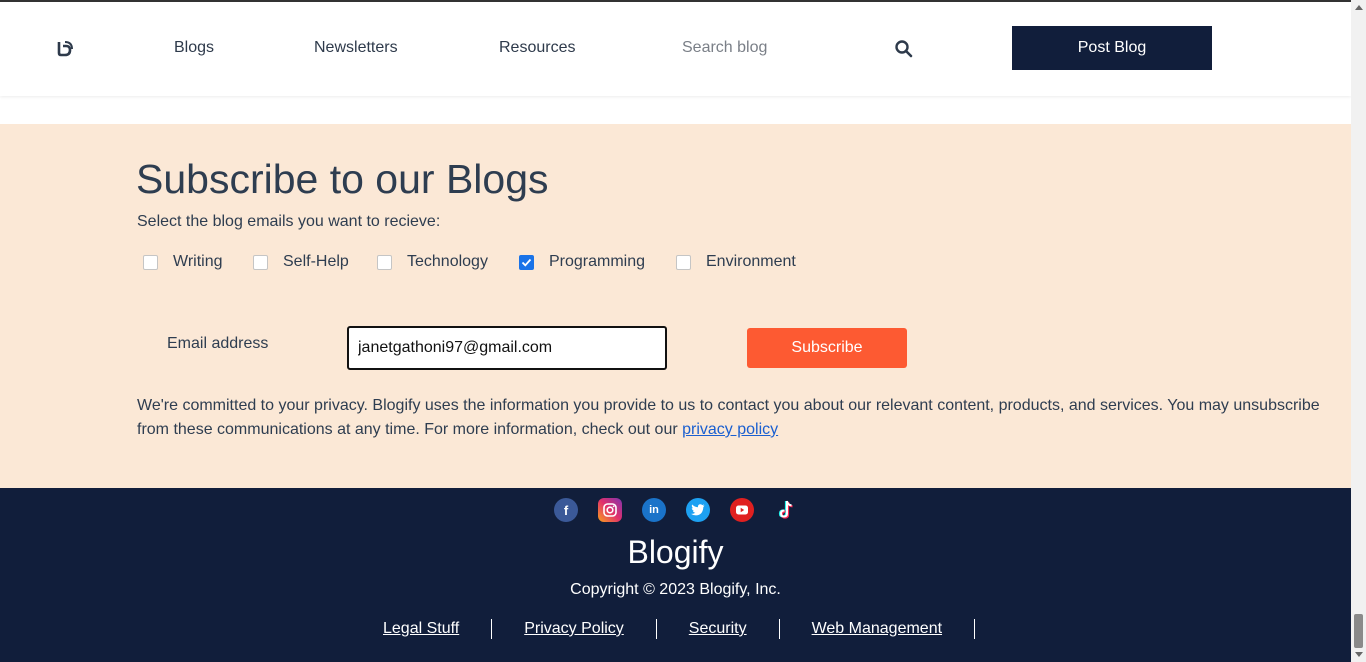  Describe the element at coordinates (675, 552) in the screenshot. I see `footer-brand: Blogify` at that location.